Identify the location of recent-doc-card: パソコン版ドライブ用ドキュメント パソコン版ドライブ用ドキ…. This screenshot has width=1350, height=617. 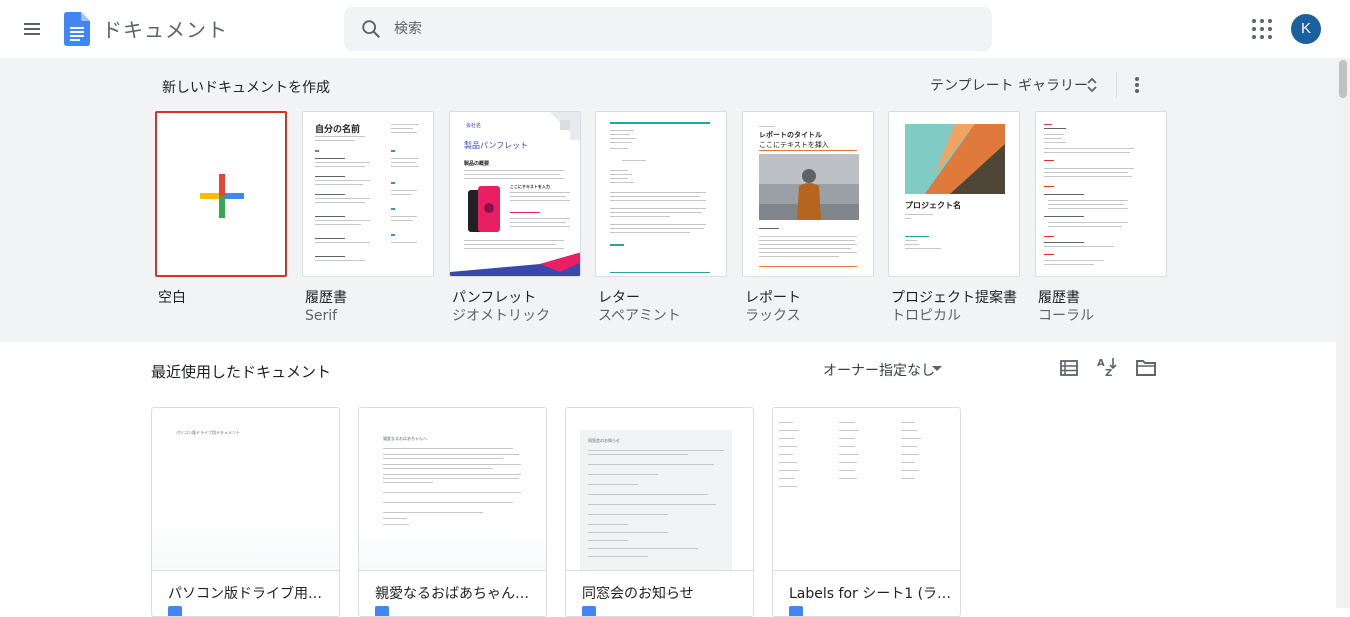
(245, 512).